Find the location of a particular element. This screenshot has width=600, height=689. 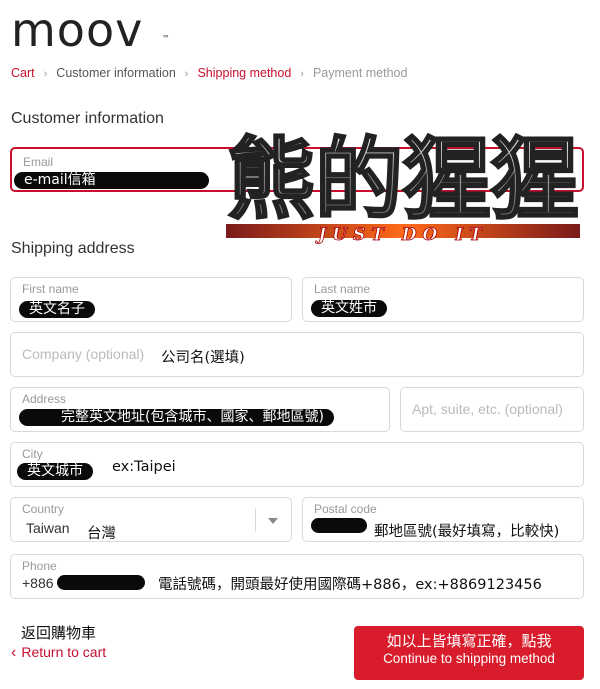

watermark-graphic: 熊的猩猩 JUST DO IT is located at coordinates (403, 185).